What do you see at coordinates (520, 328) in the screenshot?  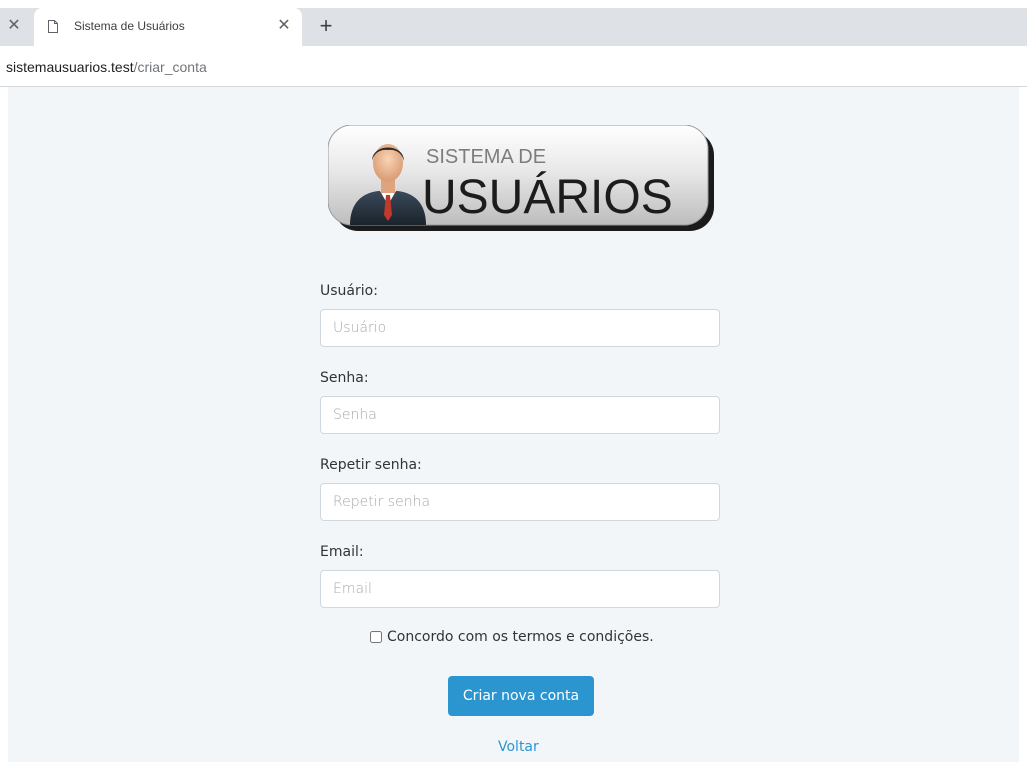 I see `usuario-input` at bounding box center [520, 328].